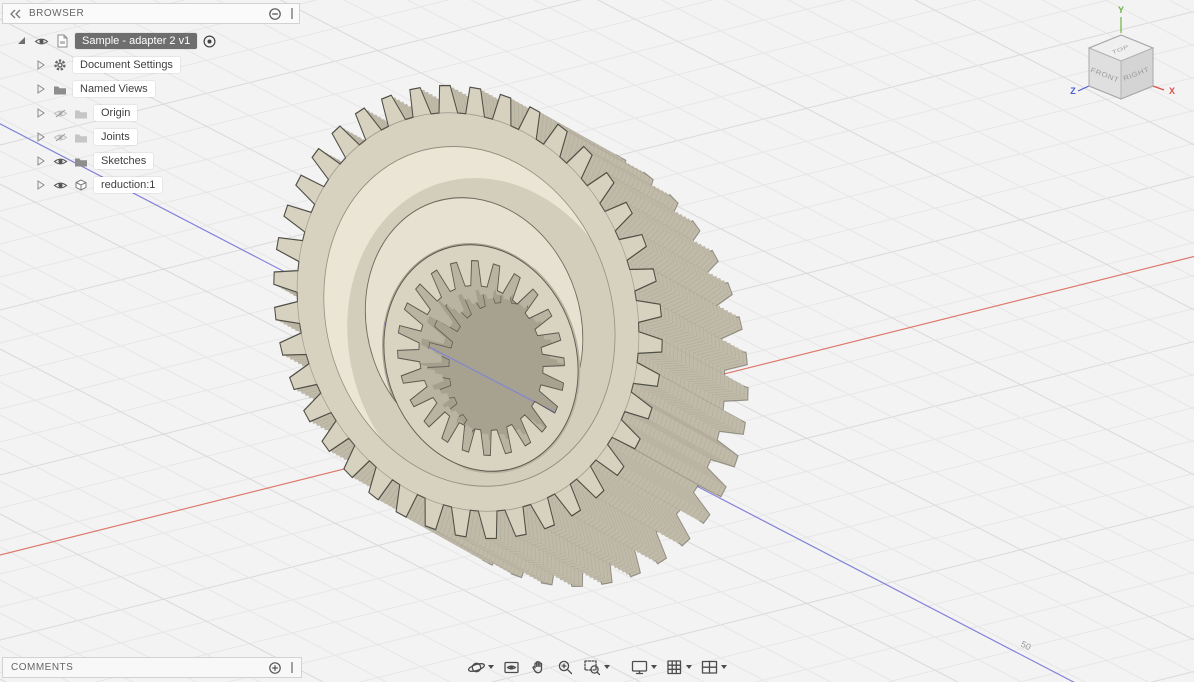  I want to click on tree-row-root-component: Sample - adapter 2 v1, so click(151, 41).